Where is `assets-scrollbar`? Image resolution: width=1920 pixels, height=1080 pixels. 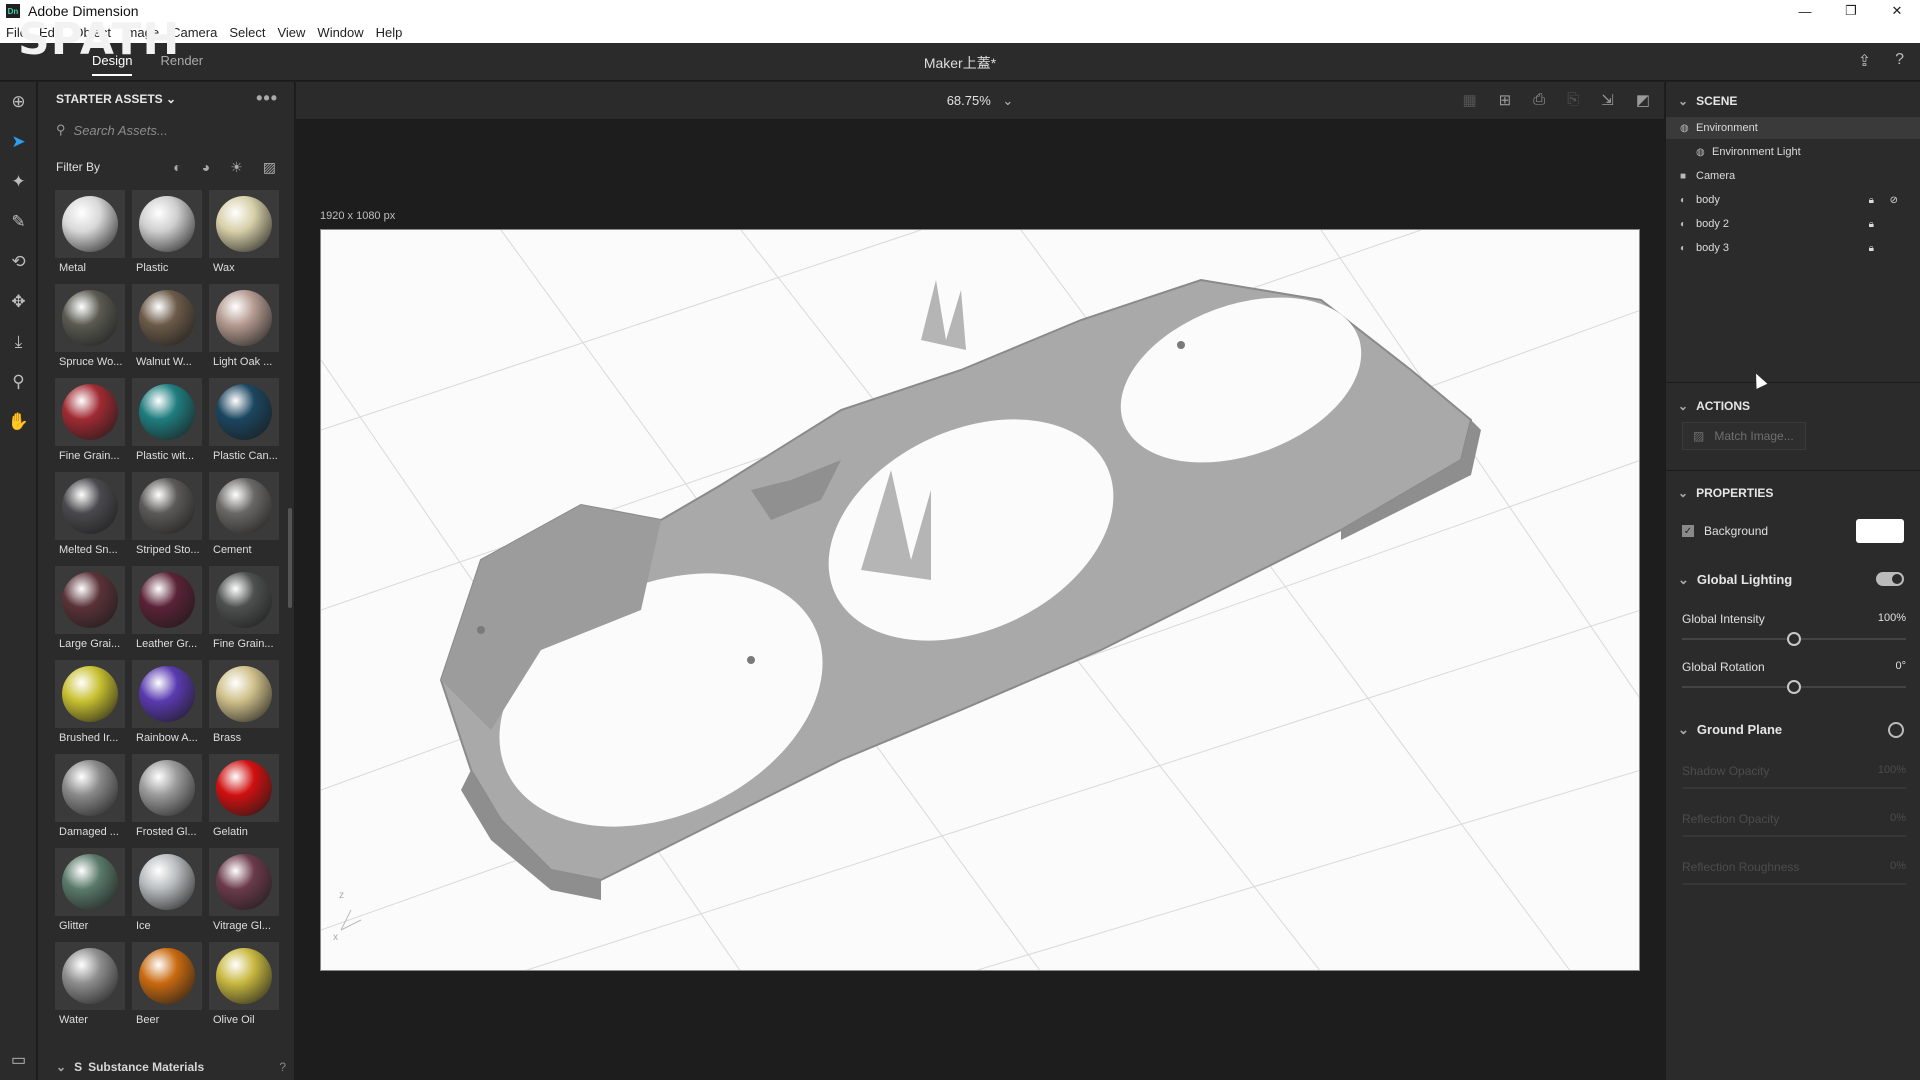
assets-scrollbar is located at coordinates (290, 558).